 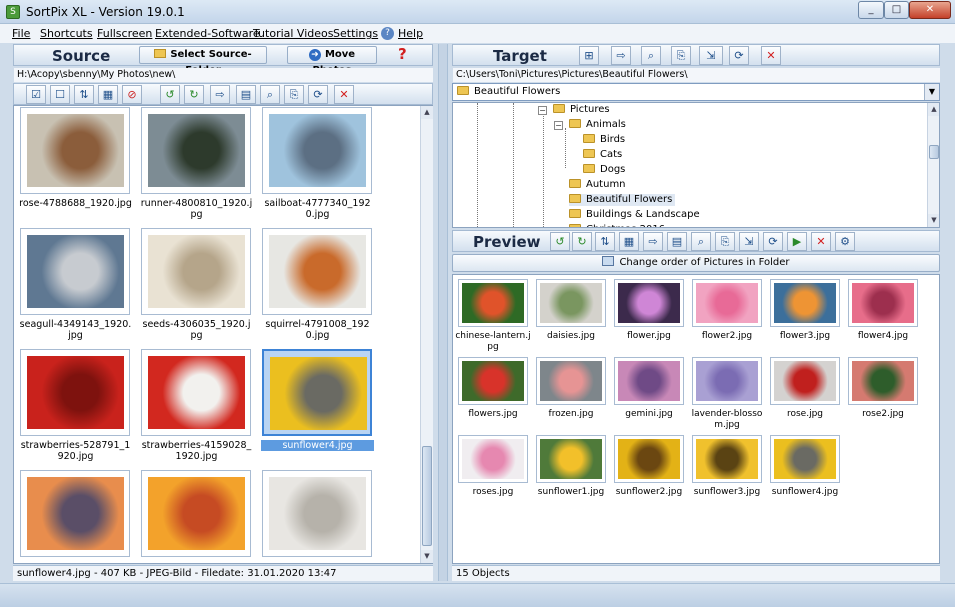 I want to click on target-folder-combo: Beautiful Flowers ▼, so click(x=696, y=92).